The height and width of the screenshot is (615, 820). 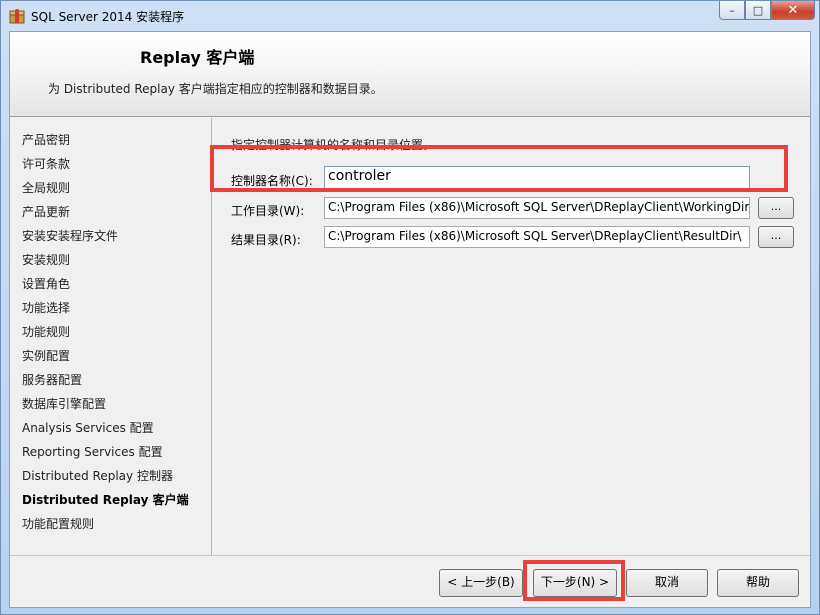 I want to click on maximize-button: □, so click(x=758, y=10).